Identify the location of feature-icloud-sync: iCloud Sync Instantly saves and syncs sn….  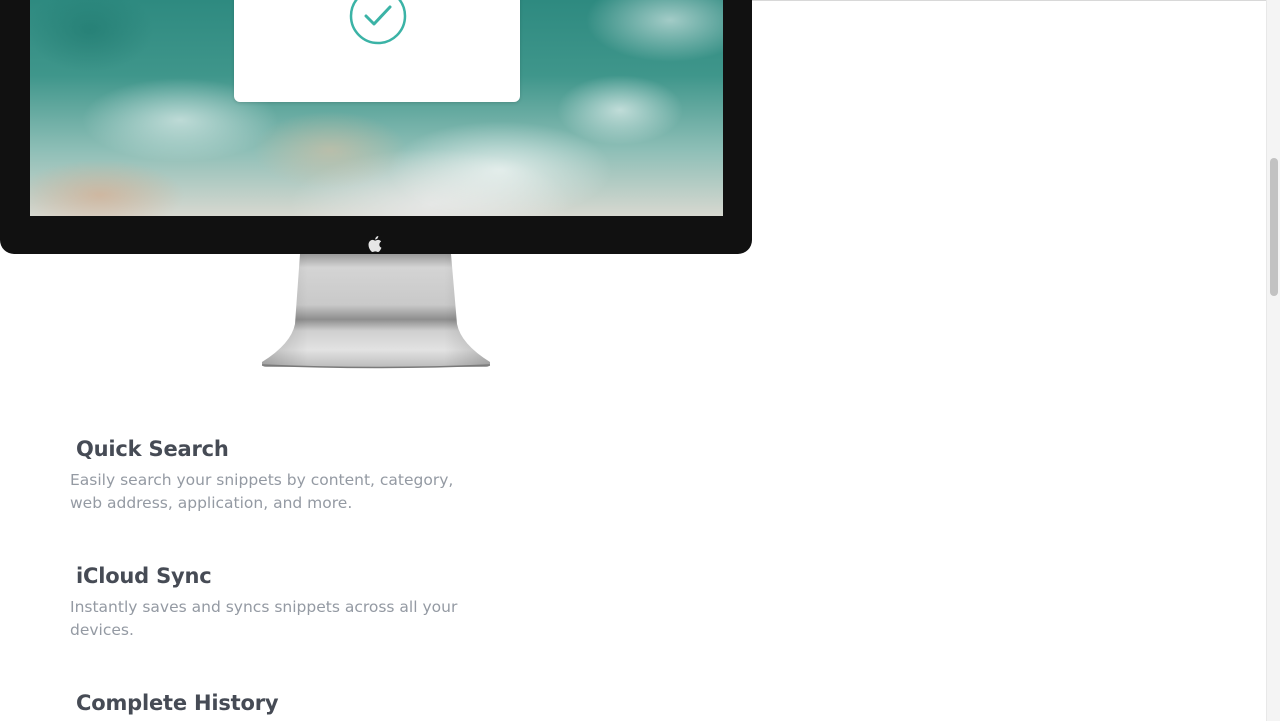
(270, 602).